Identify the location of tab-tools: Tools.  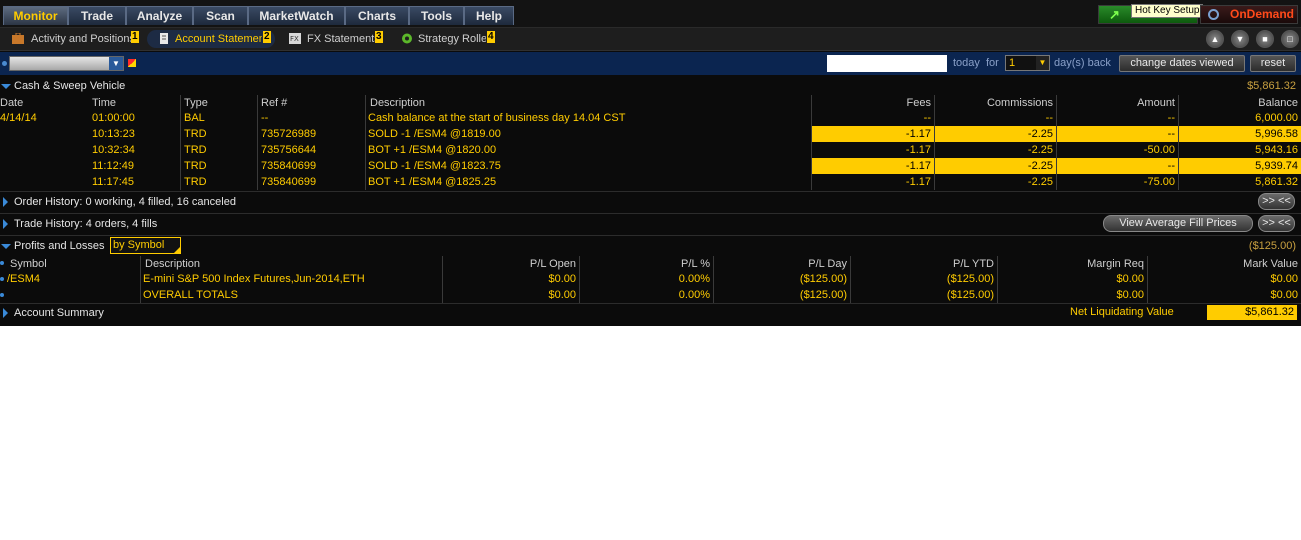
(436, 15).